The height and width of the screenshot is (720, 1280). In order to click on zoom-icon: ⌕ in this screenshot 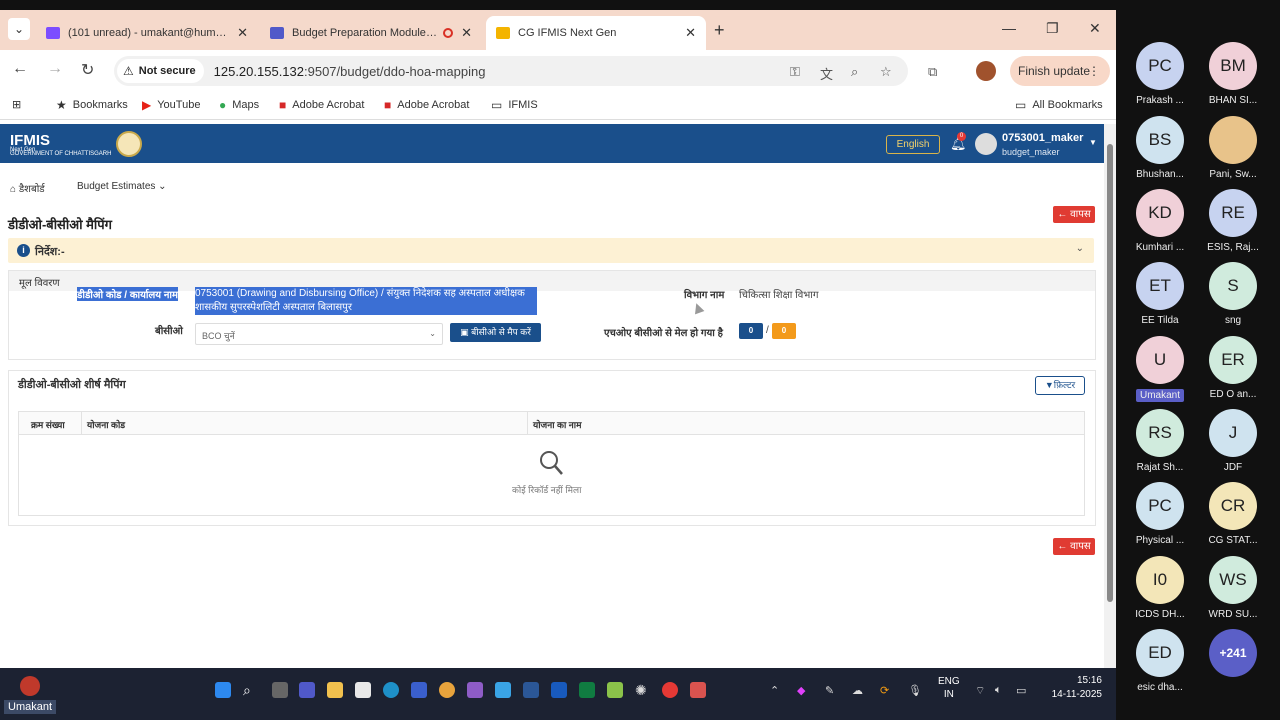, I will do `click(854, 72)`.